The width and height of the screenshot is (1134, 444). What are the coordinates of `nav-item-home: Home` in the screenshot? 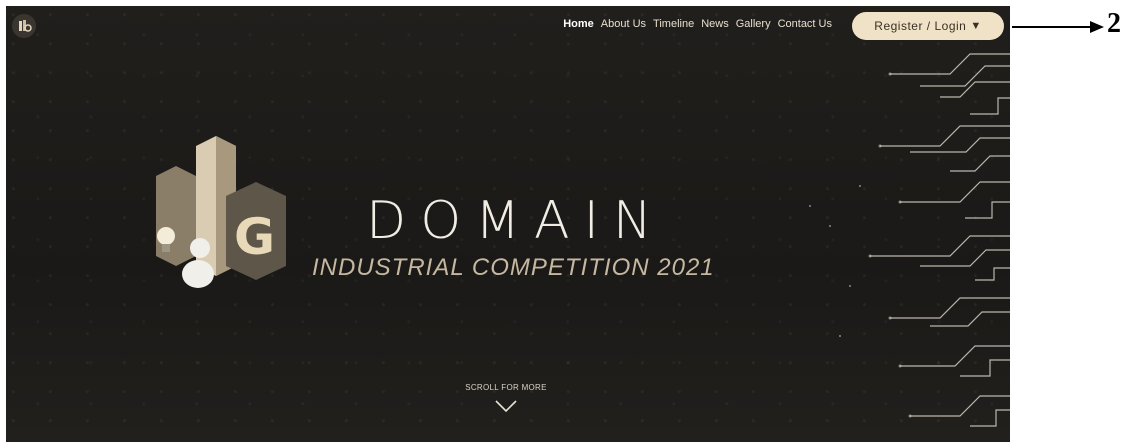 It's located at (578, 24).